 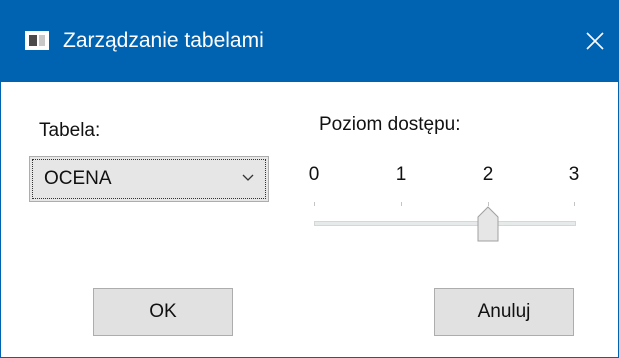 I want to click on access-level-slider-thumb, so click(x=488, y=224).